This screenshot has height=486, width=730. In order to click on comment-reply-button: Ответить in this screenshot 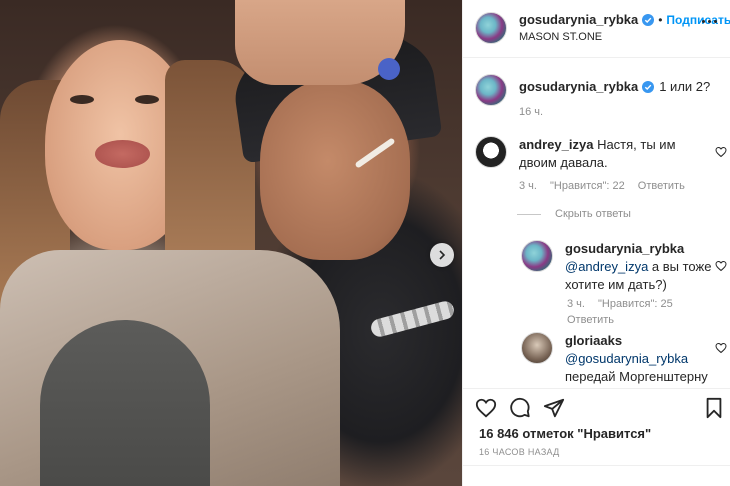, I will do `click(661, 186)`.